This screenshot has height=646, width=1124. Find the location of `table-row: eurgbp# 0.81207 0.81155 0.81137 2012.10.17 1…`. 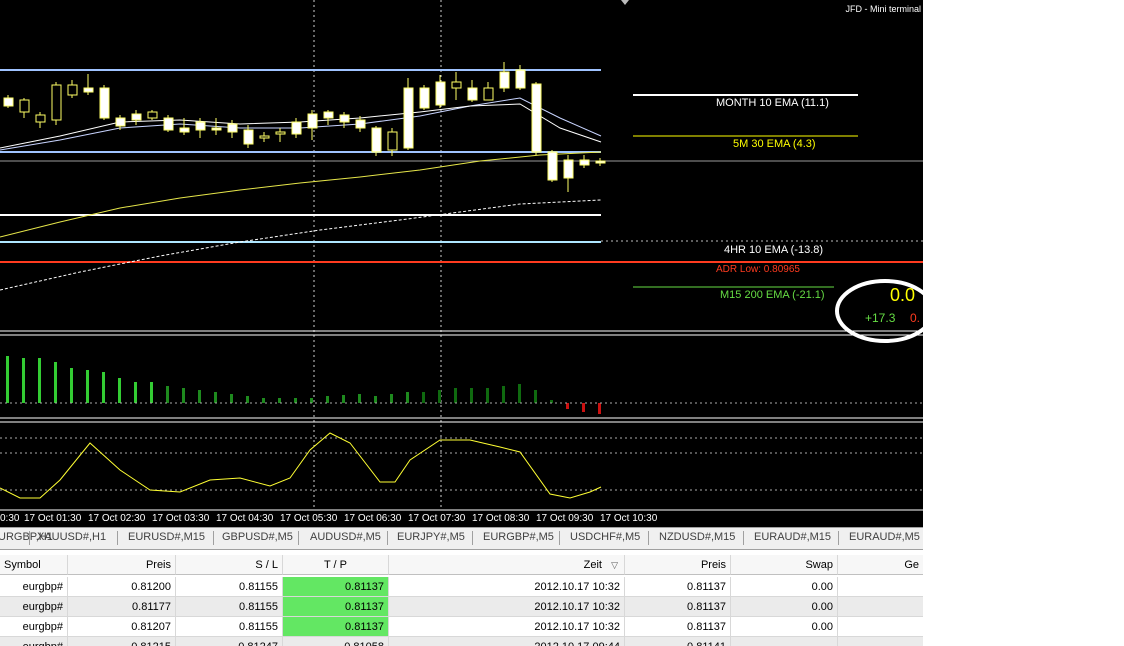

table-row: eurgbp# 0.81207 0.81155 0.81137 2012.10.17 1… is located at coordinates (461, 627).